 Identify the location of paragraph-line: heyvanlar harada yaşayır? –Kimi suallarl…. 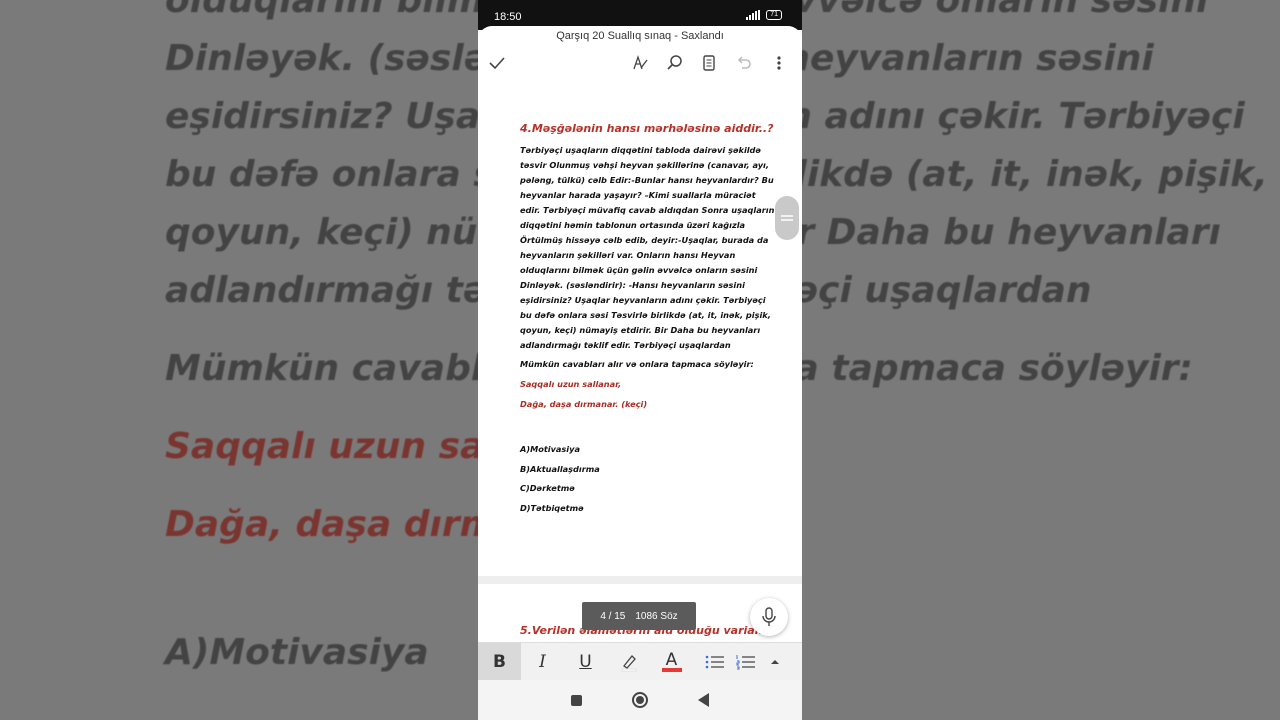
(638, 195).